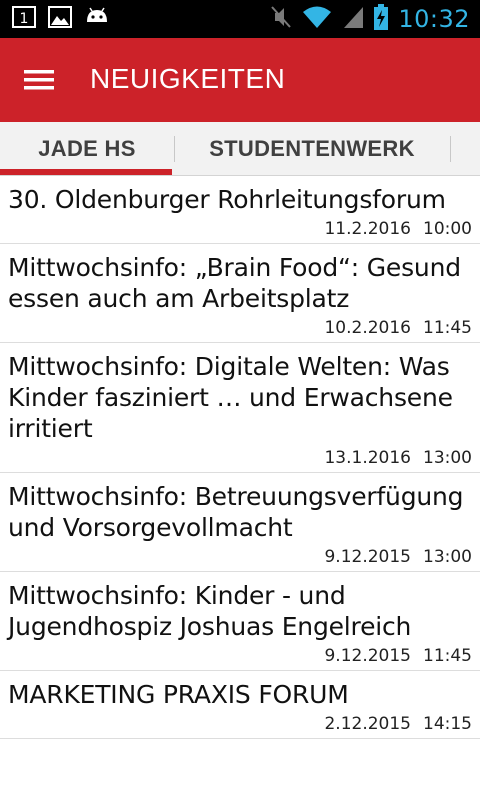  What do you see at coordinates (240, 724) in the screenshot?
I see `news-timestamp: 2.12.2015 14:15` at bounding box center [240, 724].